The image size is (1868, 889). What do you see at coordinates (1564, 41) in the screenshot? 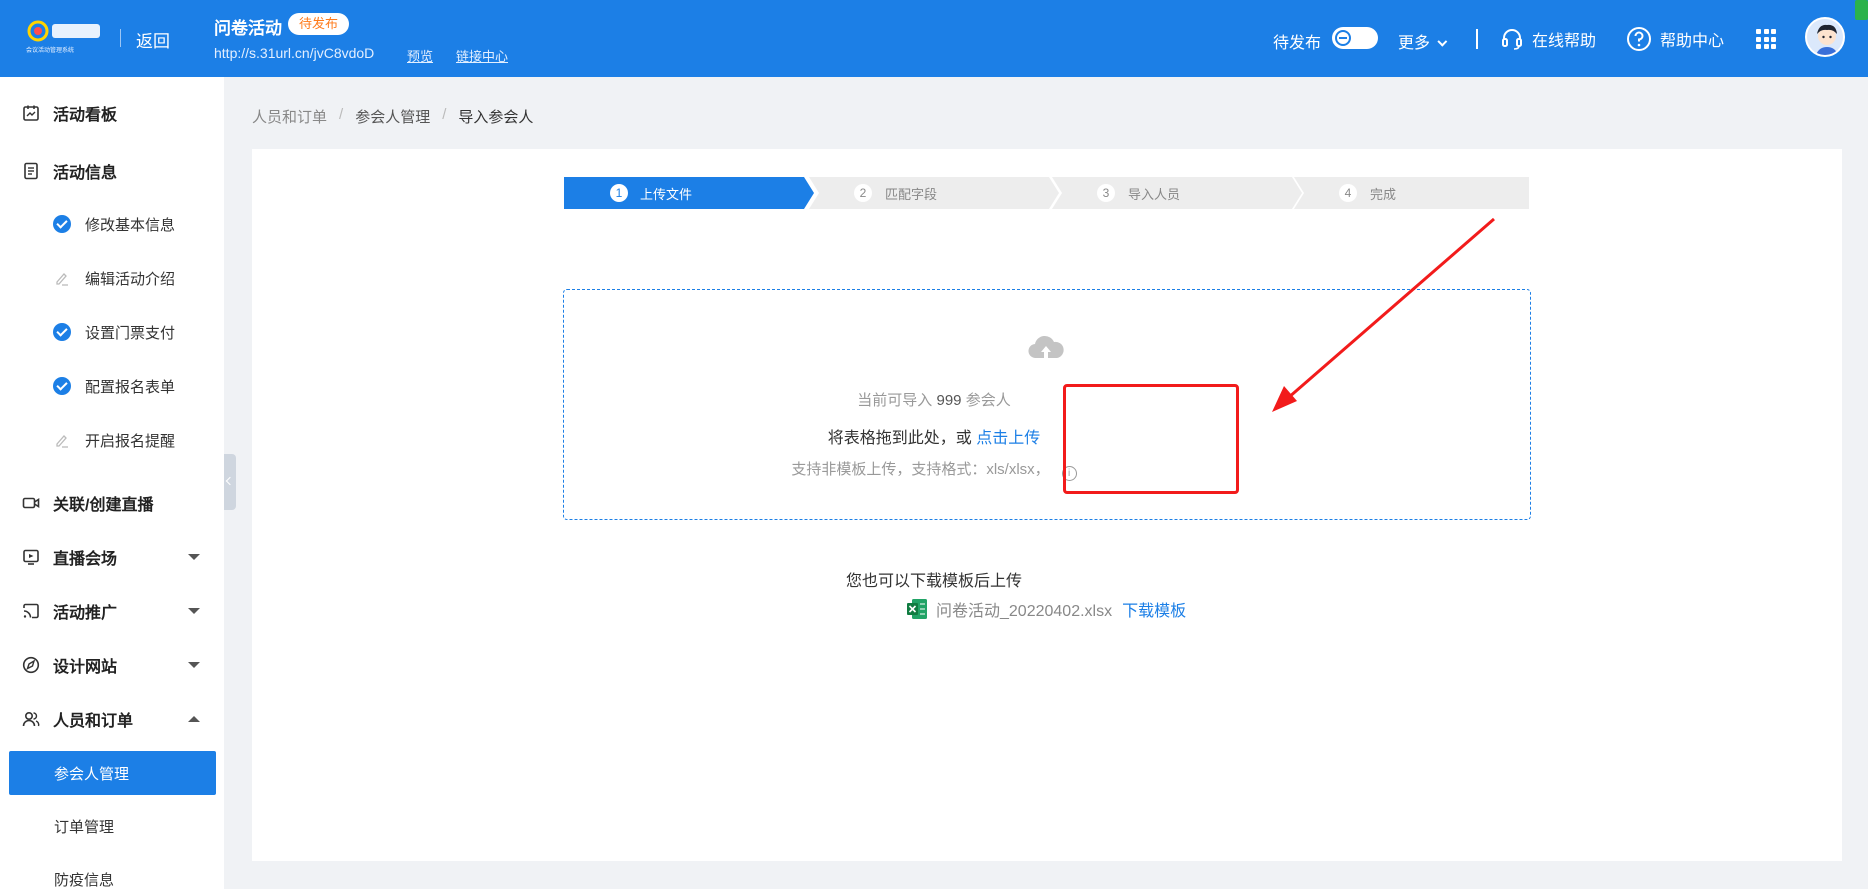
I see `online-help-label: 在线帮助` at bounding box center [1564, 41].